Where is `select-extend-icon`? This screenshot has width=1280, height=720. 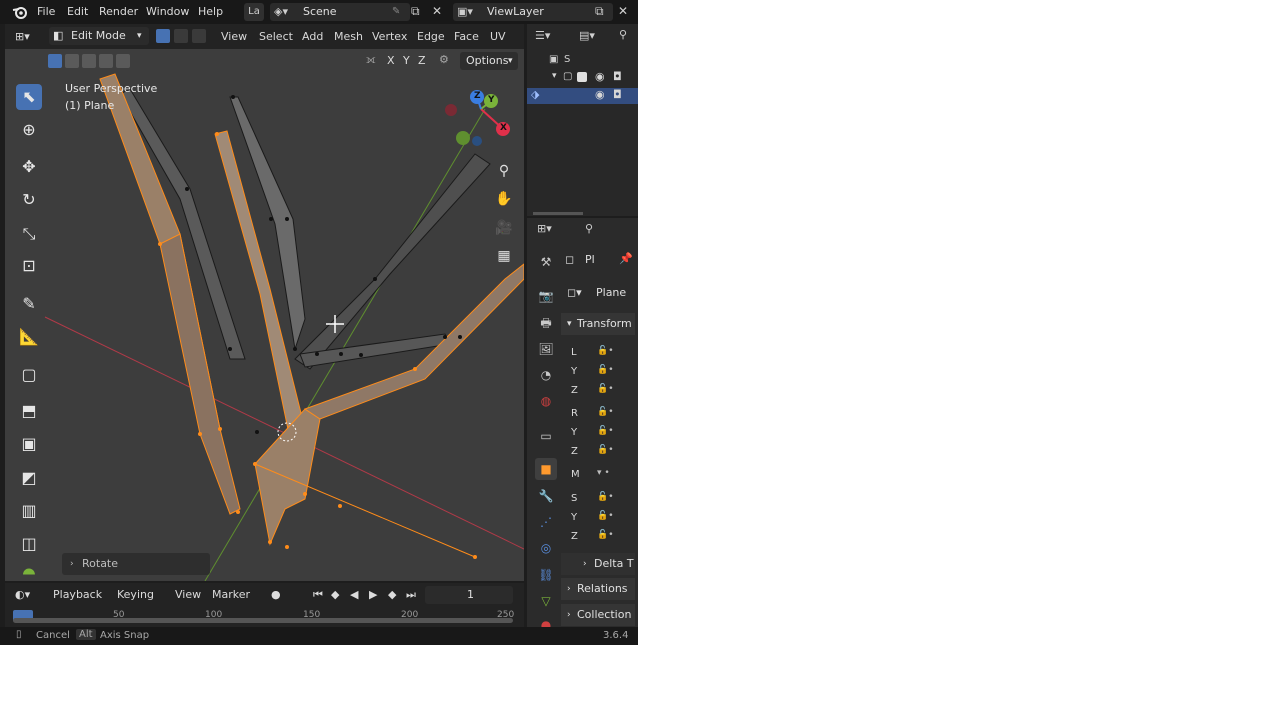 select-extend-icon is located at coordinates (72, 61).